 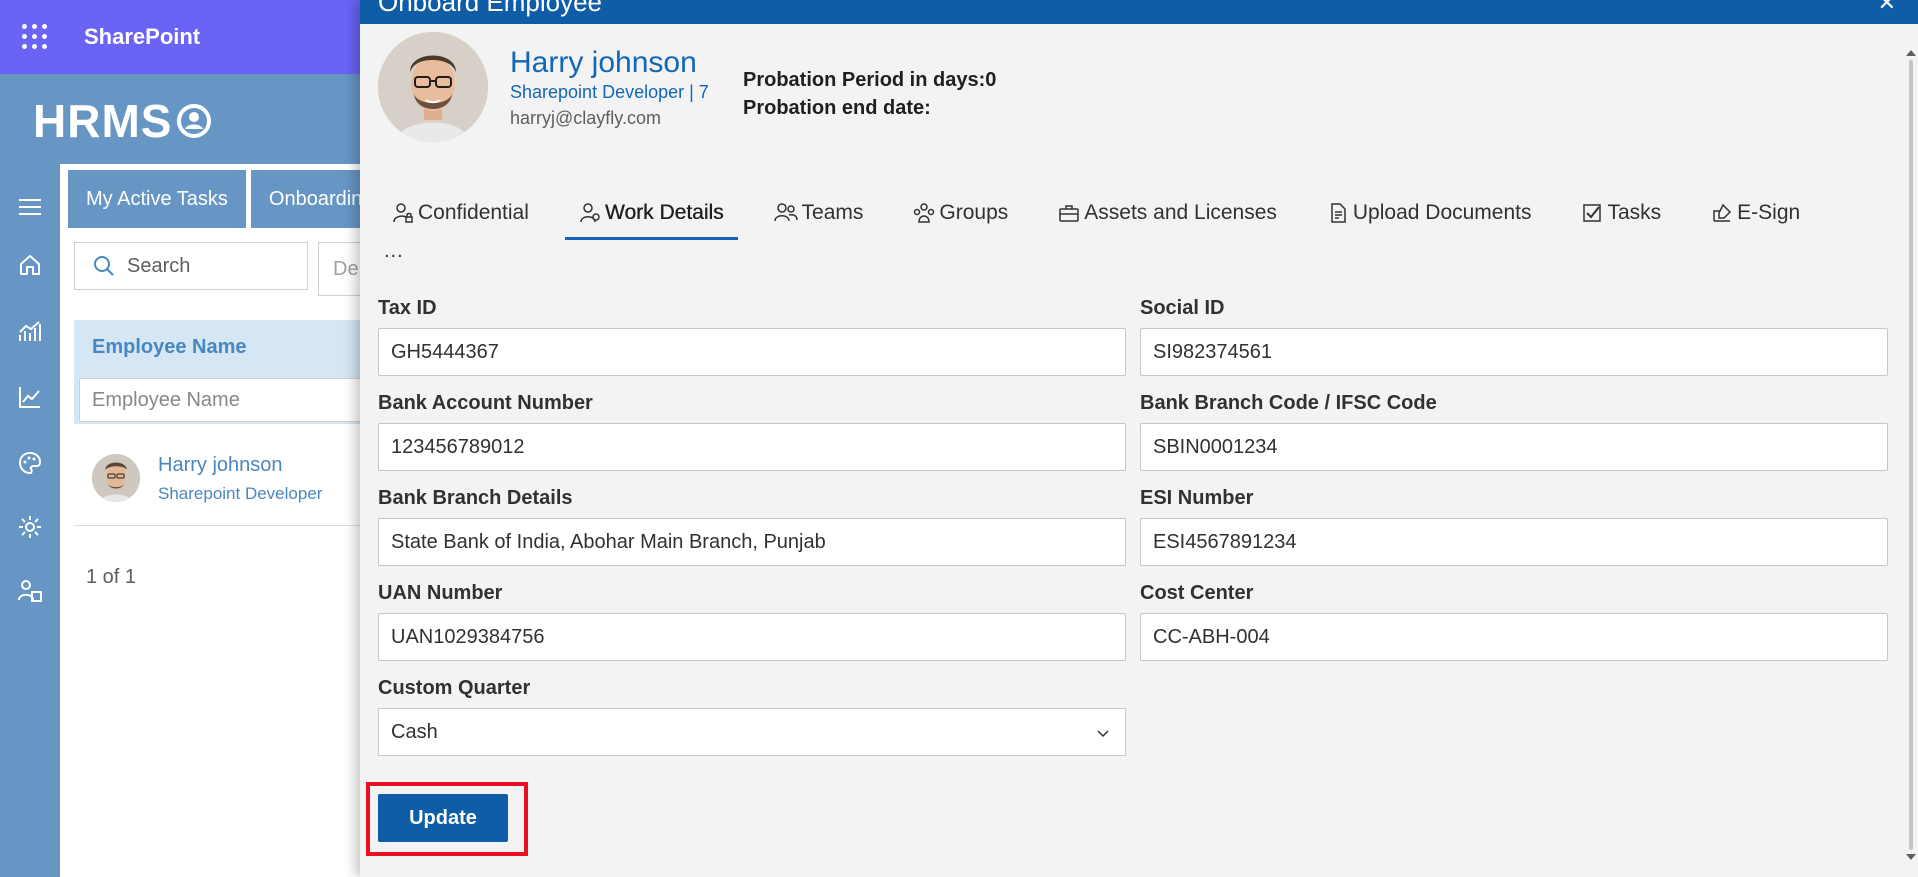 I want to click on cost-center-label: Cost Center, so click(x=1197, y=593).